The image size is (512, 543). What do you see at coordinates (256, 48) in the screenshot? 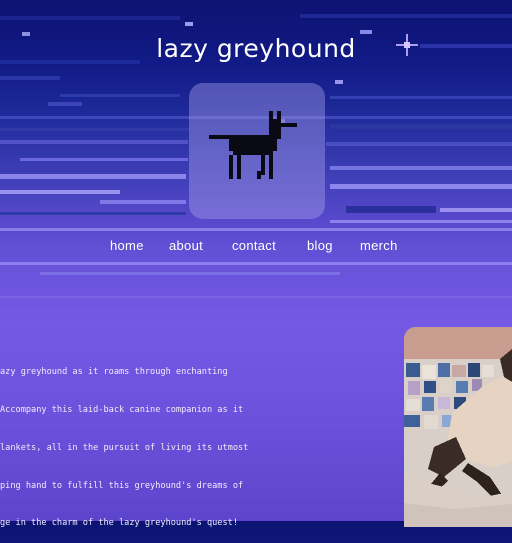
I see `site-title: lazy greyhound` at bounding box center [256, 48].